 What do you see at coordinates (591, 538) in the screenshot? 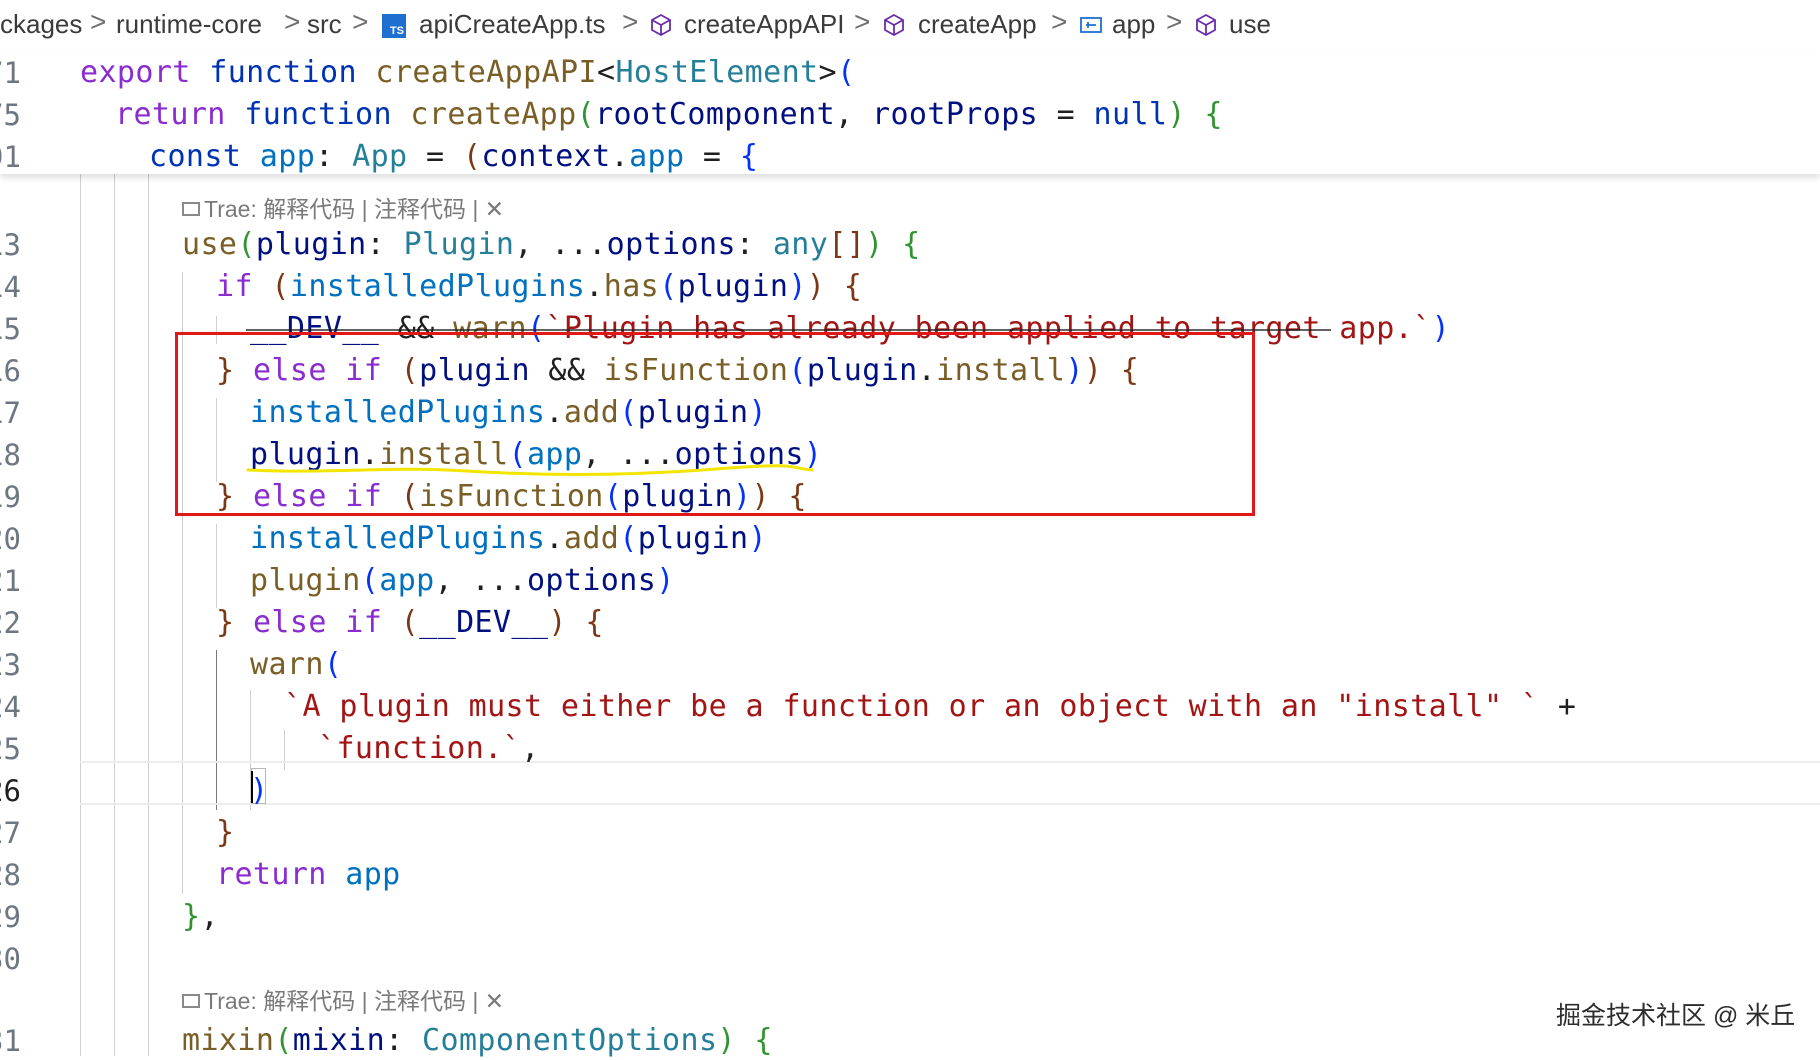
I see `code-token: add` at bounding box center [591, 538].